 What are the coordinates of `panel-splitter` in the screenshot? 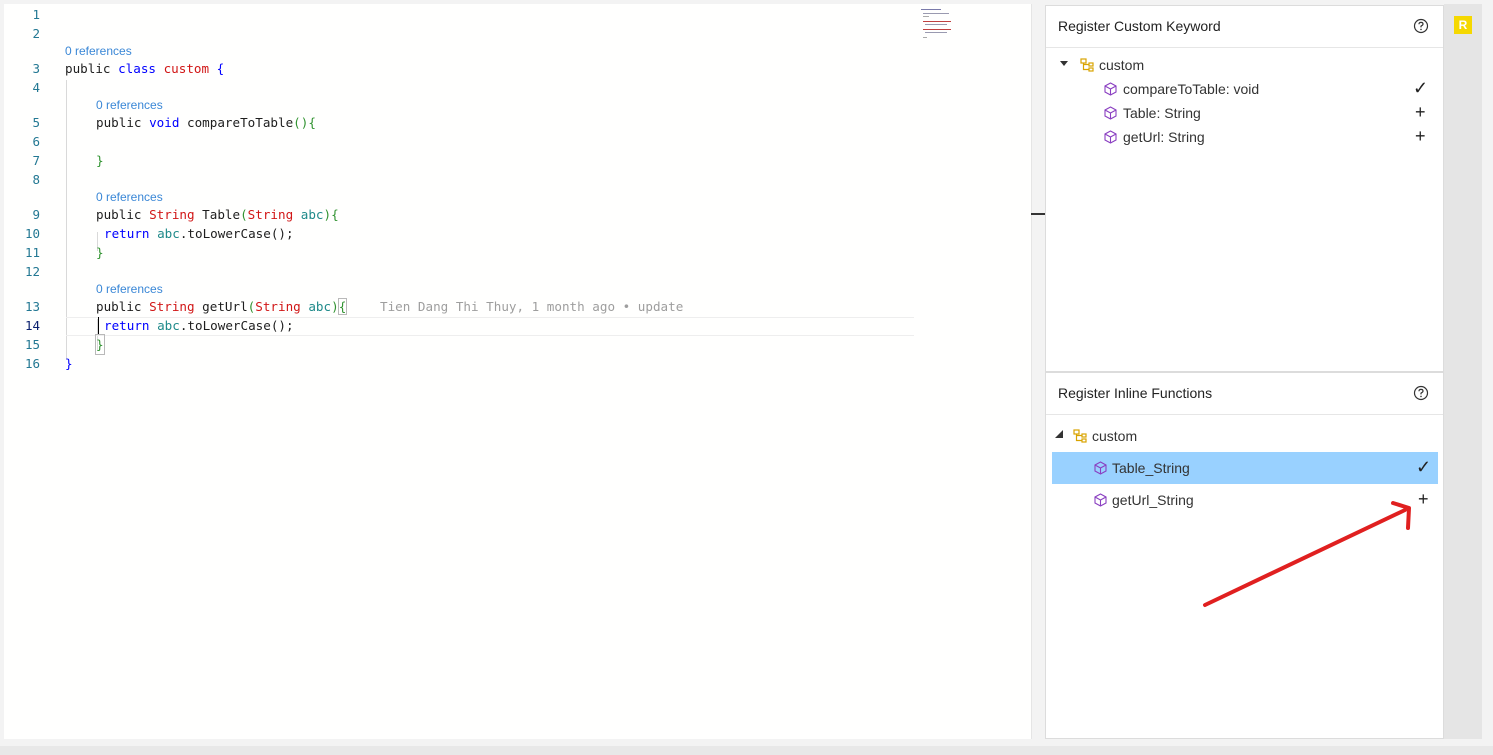 It's located at (1038, 214).